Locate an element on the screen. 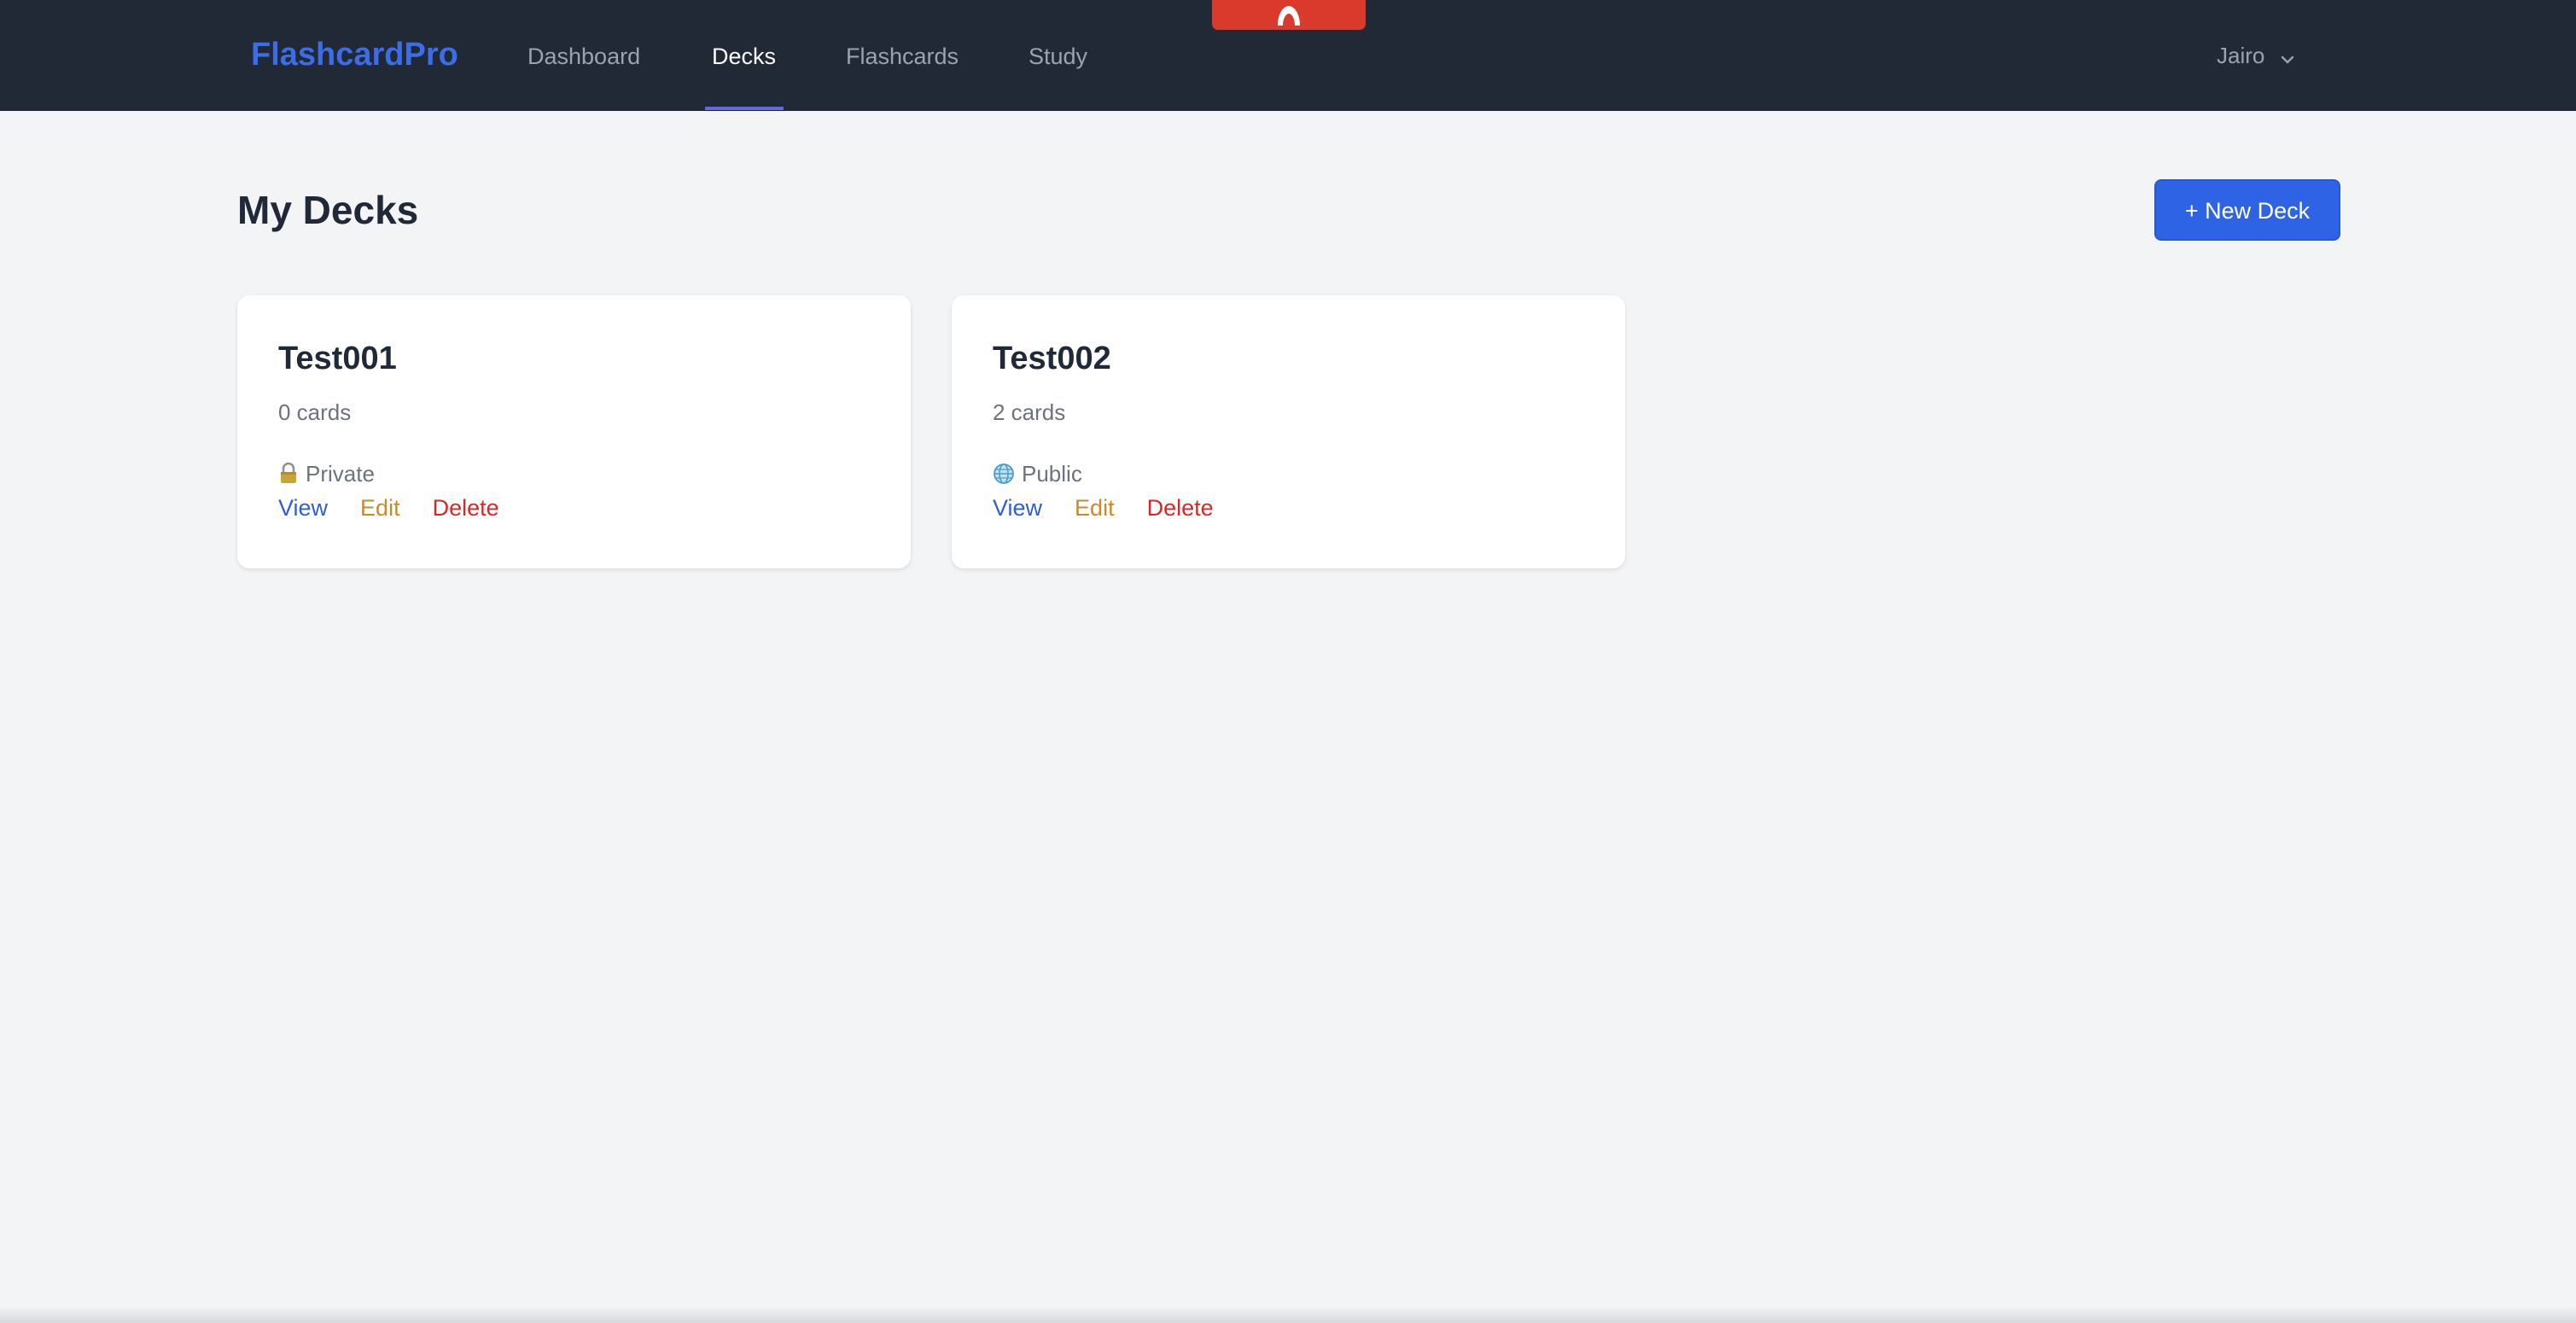 This screenshot has width=2576, height=1323. chevron-down-icon is located at coordinates (2287, 57).